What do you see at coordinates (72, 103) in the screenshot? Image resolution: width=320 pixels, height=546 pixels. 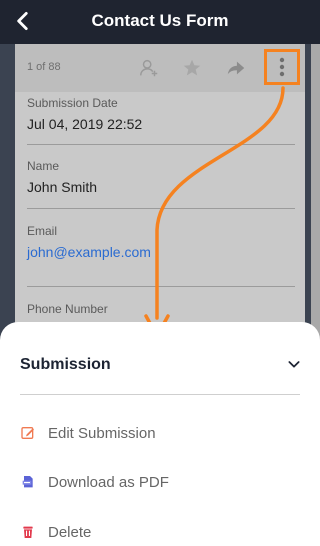 I see `field-label: Submission Date` at bounding box center [72, 103].